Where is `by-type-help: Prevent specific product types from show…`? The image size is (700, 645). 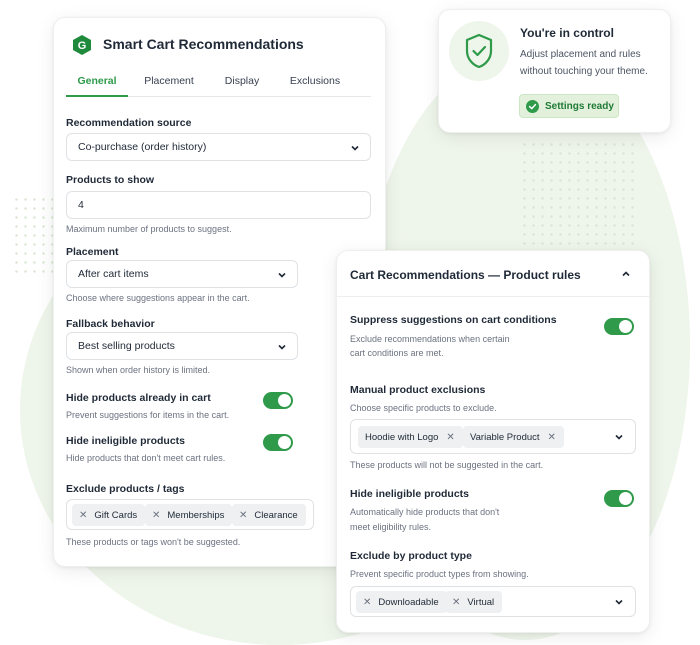 by-type-help: Prevent specific product types from show… is located at coordinates (439, 574).